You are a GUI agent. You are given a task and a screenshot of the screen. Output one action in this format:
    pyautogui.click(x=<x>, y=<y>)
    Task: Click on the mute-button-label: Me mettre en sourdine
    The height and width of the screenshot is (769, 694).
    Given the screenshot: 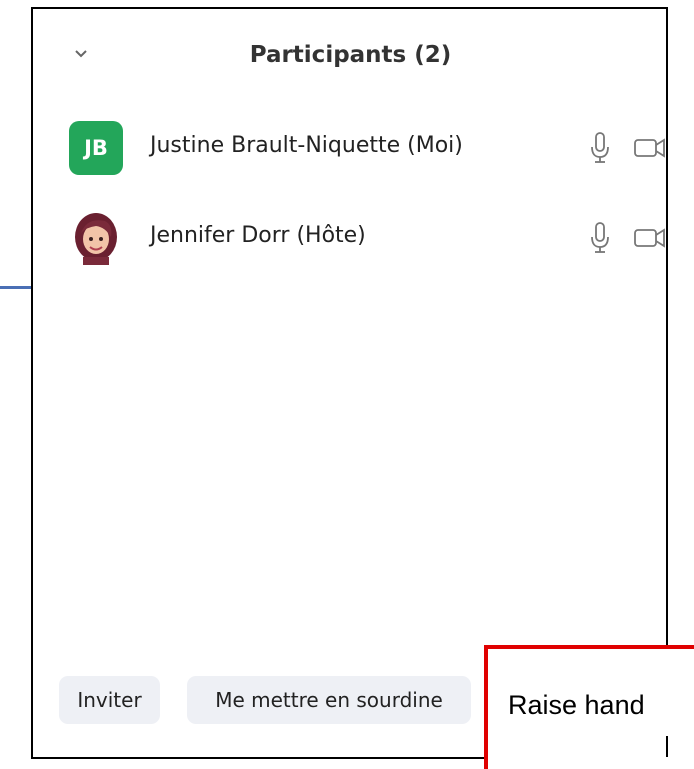 What is the action you would take?
    pyautogui.click(x=329, y=700)
    